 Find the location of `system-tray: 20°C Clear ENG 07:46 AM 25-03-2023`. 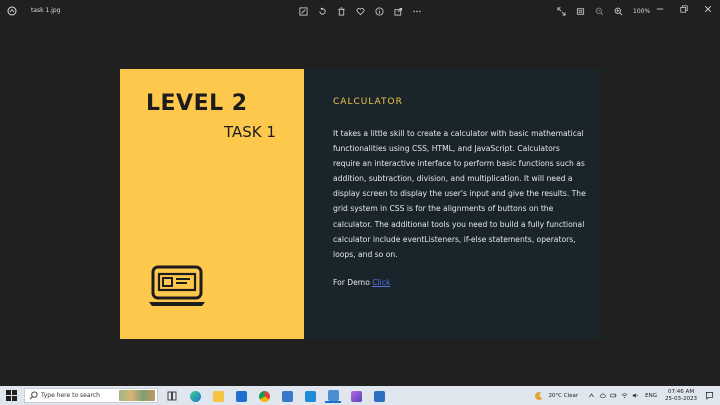

system-tray: 20°C Clear ENG 07:46 AM 25-03-2023 is located at coordinates (627, 395).